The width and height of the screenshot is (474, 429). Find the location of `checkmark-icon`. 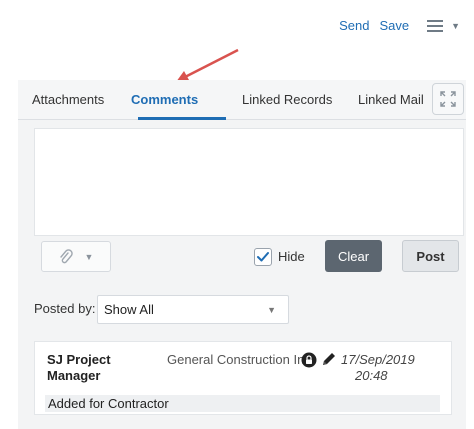

checkmark-icon is located at coordinates (263, 257).